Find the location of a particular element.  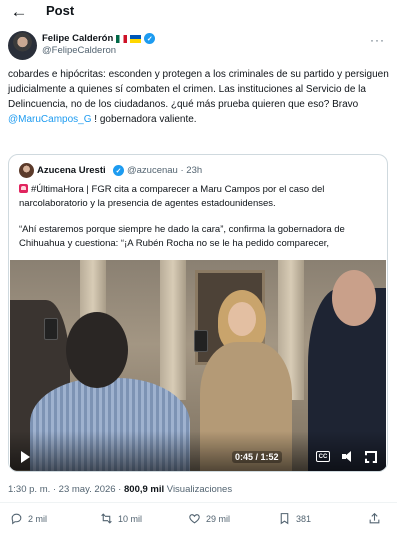

bookmark-icon is located at coordinates (284, 519).